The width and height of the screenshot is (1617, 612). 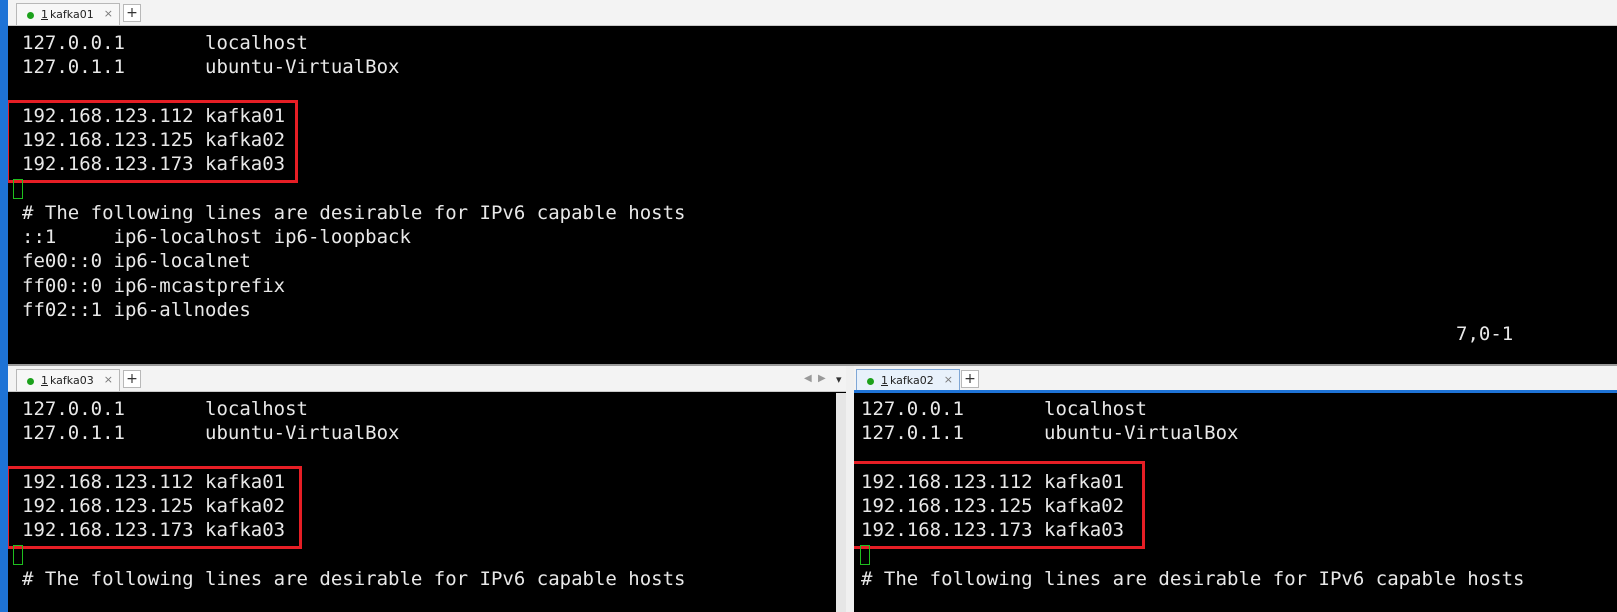 I want to click on terminal-line: ff00::0 ip6-mcastprefix, so click(x=154, y=285).